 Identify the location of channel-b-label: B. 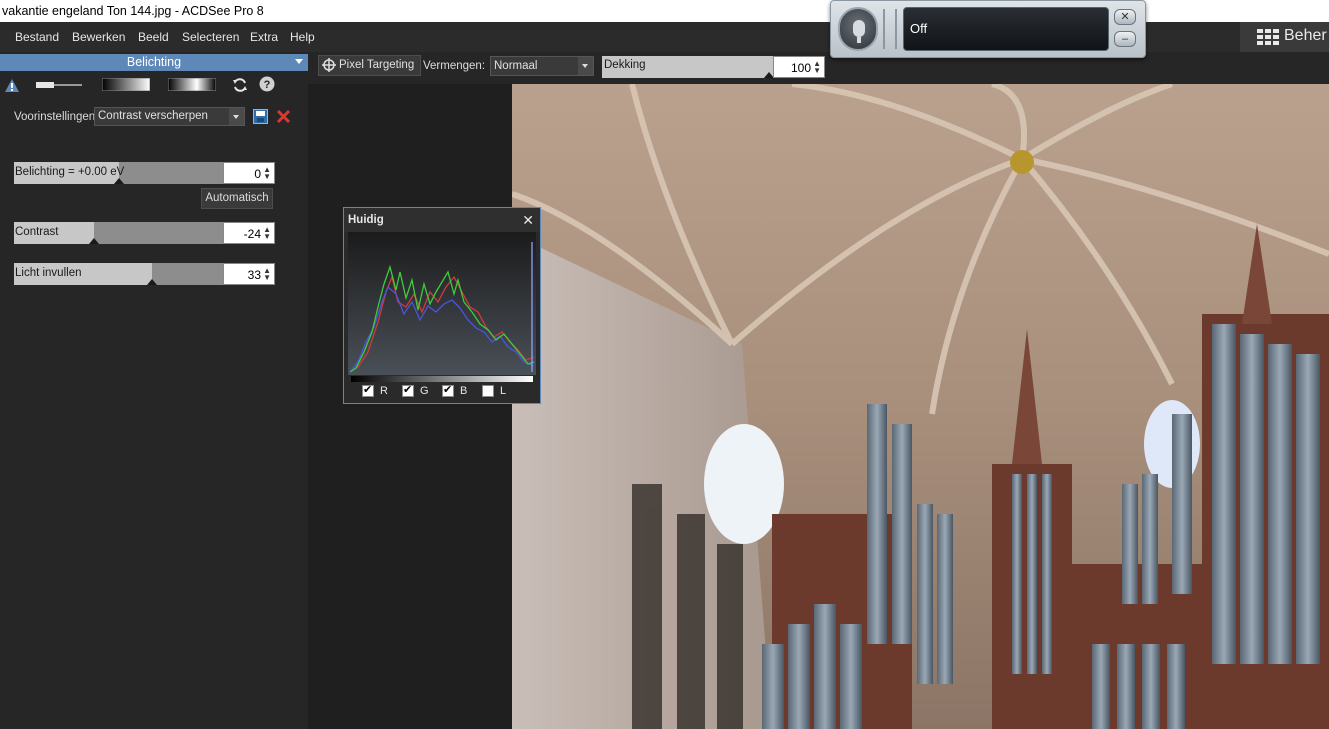
(464, 391).